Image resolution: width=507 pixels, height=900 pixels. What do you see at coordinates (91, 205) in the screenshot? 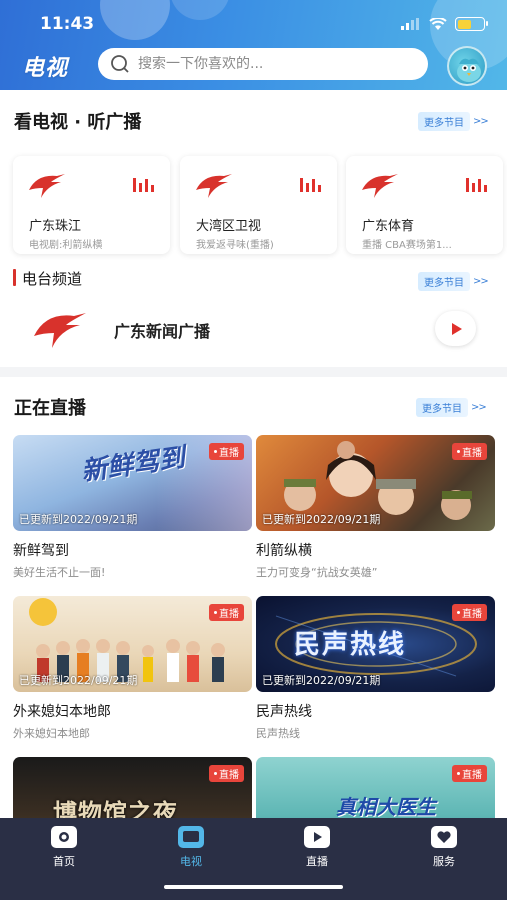
I see `channel-card-0: 广东珠江 电视剧:利箭纵横` at bounding box center [91, 205].